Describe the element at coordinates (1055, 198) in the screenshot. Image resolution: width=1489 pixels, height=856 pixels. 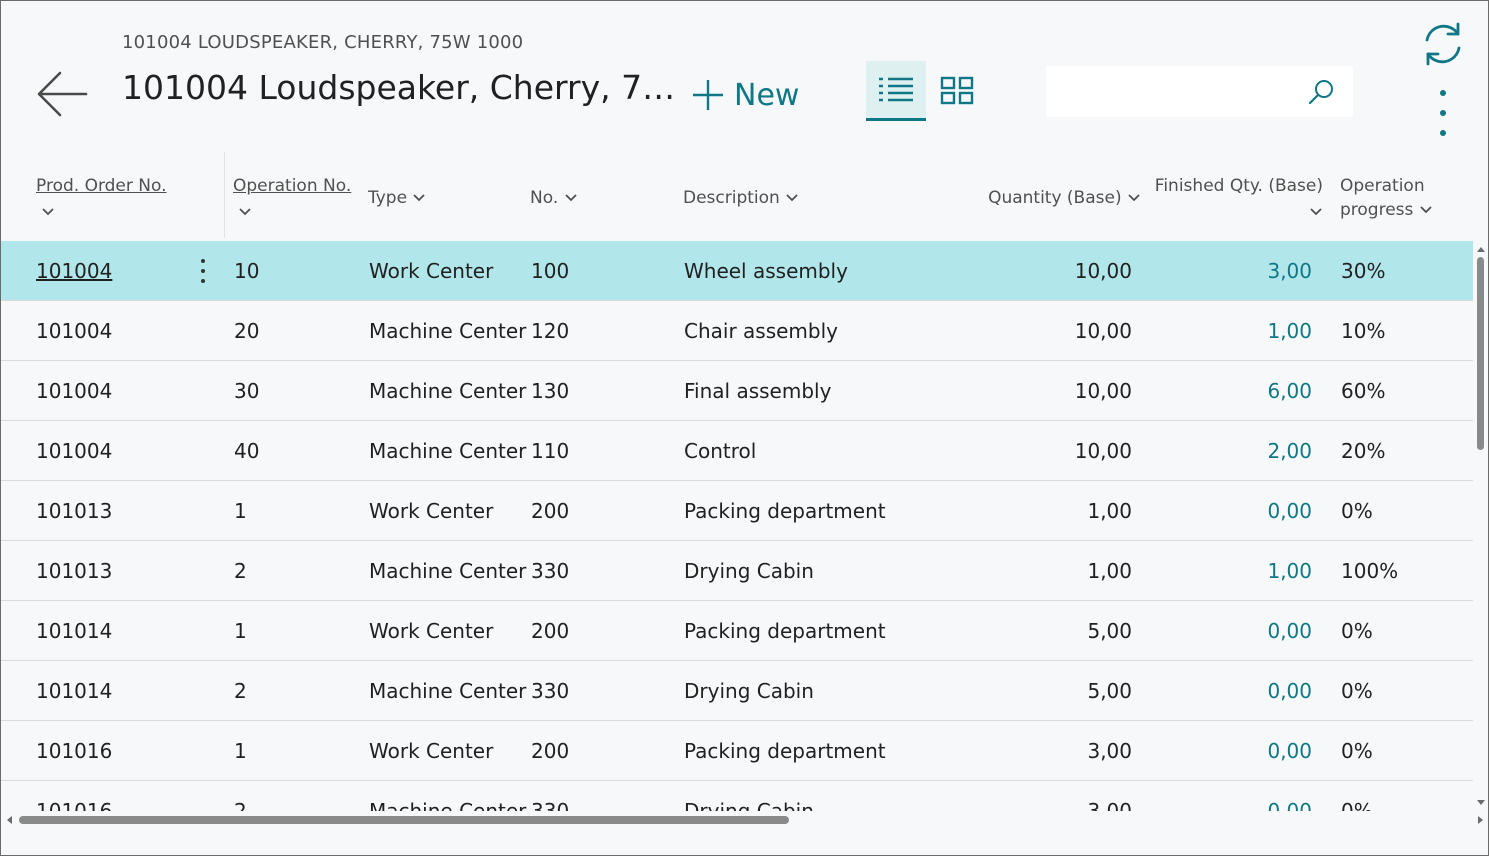
I see `column-header-label: Quantity (Base)` at that location.